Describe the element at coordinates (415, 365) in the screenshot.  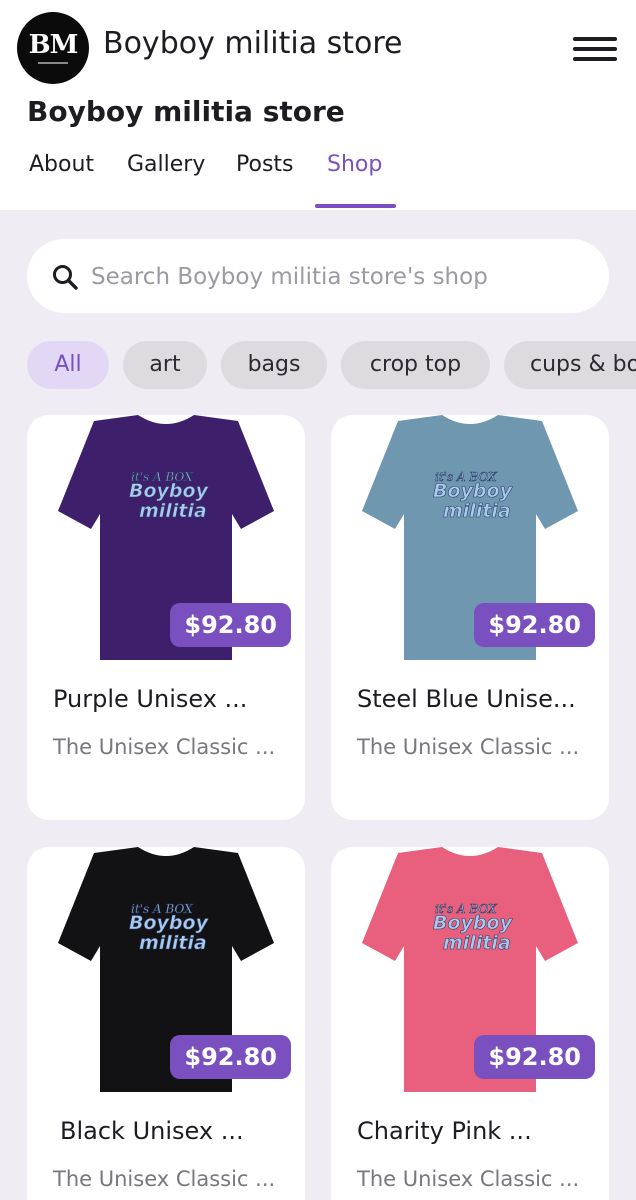
I see `chip-crop-top: crop top` at that location.